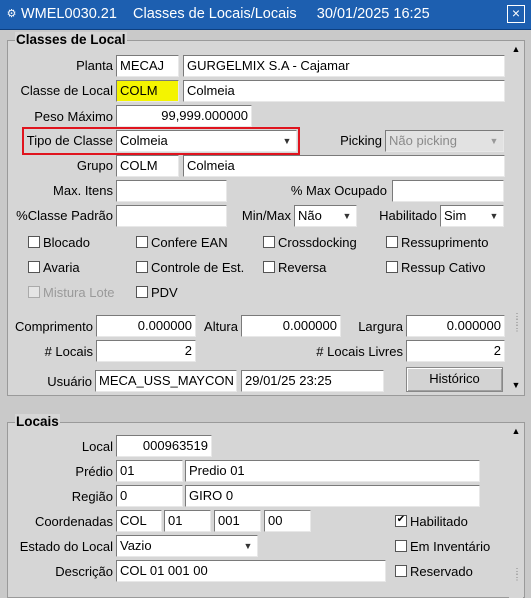 The image size is (531, 598). Describe the element at coordinates (380, 326) in the screenshot. I see `largura-label: Largura` at that location.